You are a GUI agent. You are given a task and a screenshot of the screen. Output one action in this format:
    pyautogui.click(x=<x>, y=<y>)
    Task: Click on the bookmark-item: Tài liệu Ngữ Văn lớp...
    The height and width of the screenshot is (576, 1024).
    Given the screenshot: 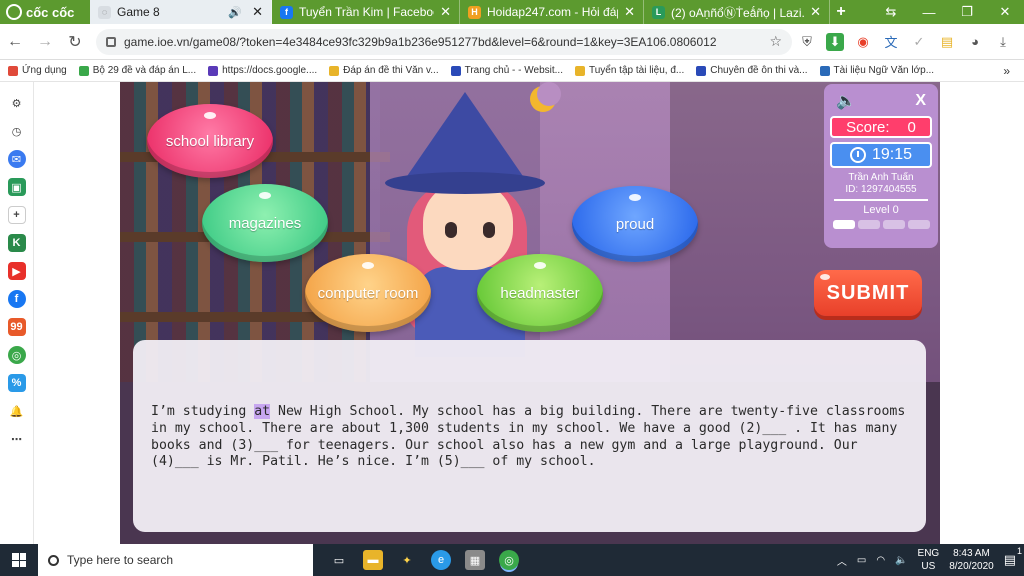 What is the action you would take?
    pyautogui.click(x=877, y=70)
    